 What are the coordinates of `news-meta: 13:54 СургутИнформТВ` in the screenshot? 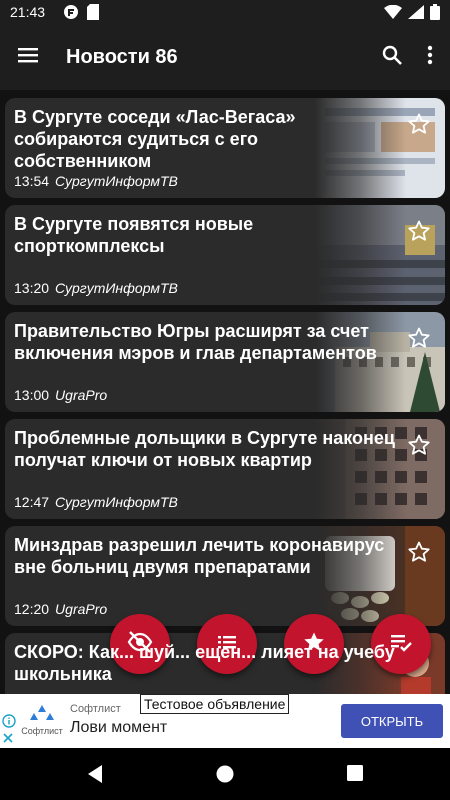 It's located at (96, 181).